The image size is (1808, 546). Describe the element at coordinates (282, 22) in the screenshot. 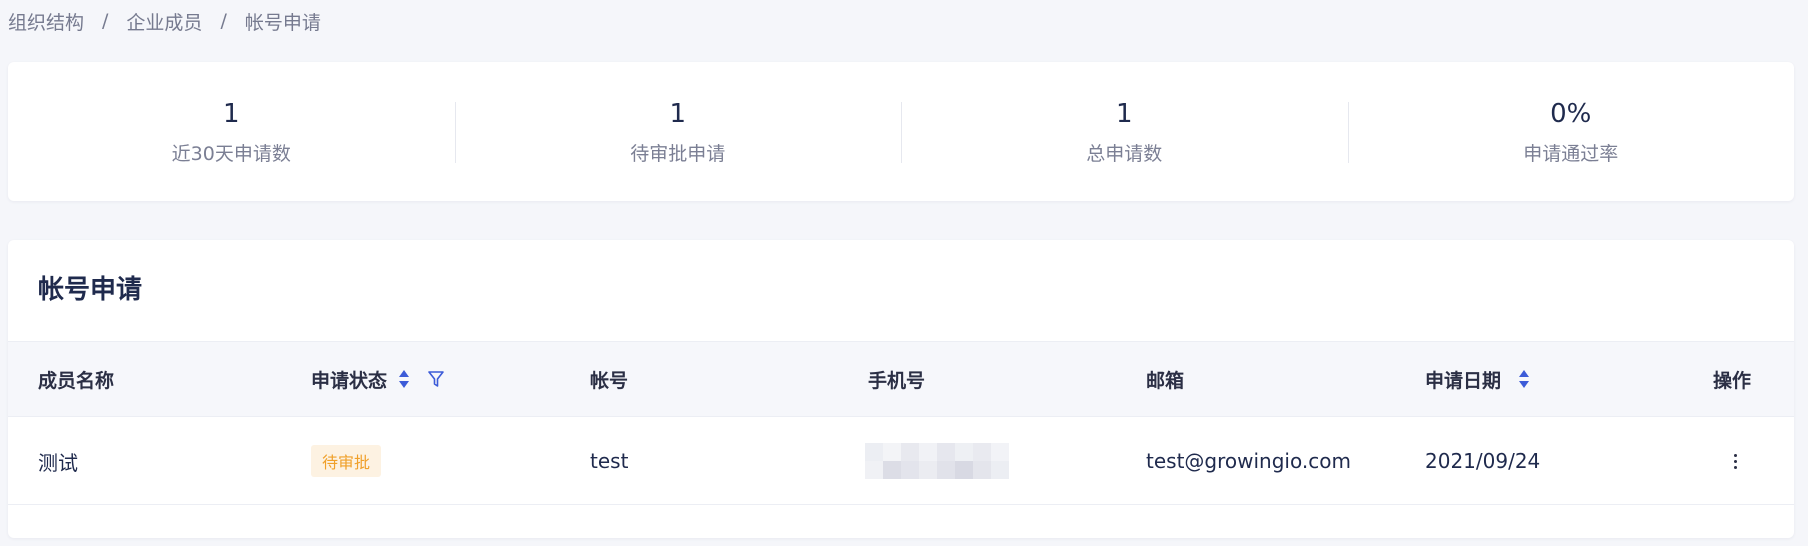

I see `breadcrumb-account-request: 帐号申请` at that location.